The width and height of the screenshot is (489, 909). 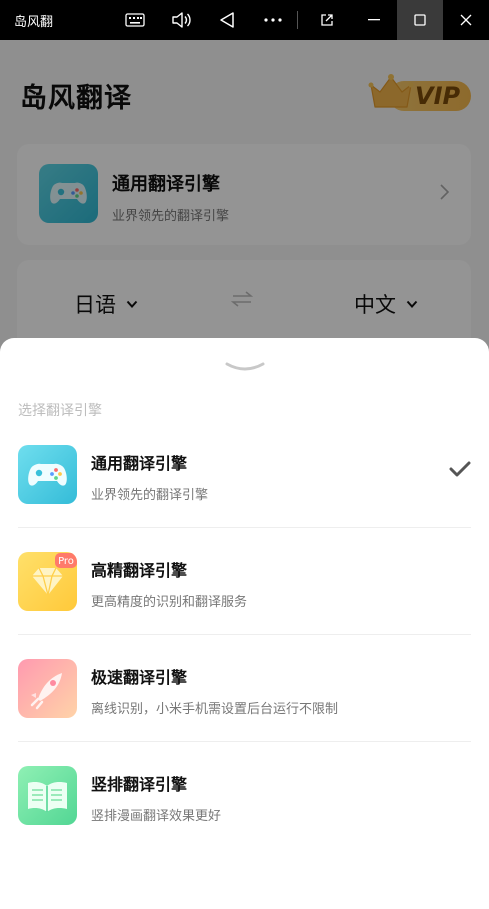 What do you see at coordinates (244, 498) in the screenshot?
I see `engine-option-general: 通用翻译引擎 业界领先的翻译引擎` at bounding box center [244, 498].